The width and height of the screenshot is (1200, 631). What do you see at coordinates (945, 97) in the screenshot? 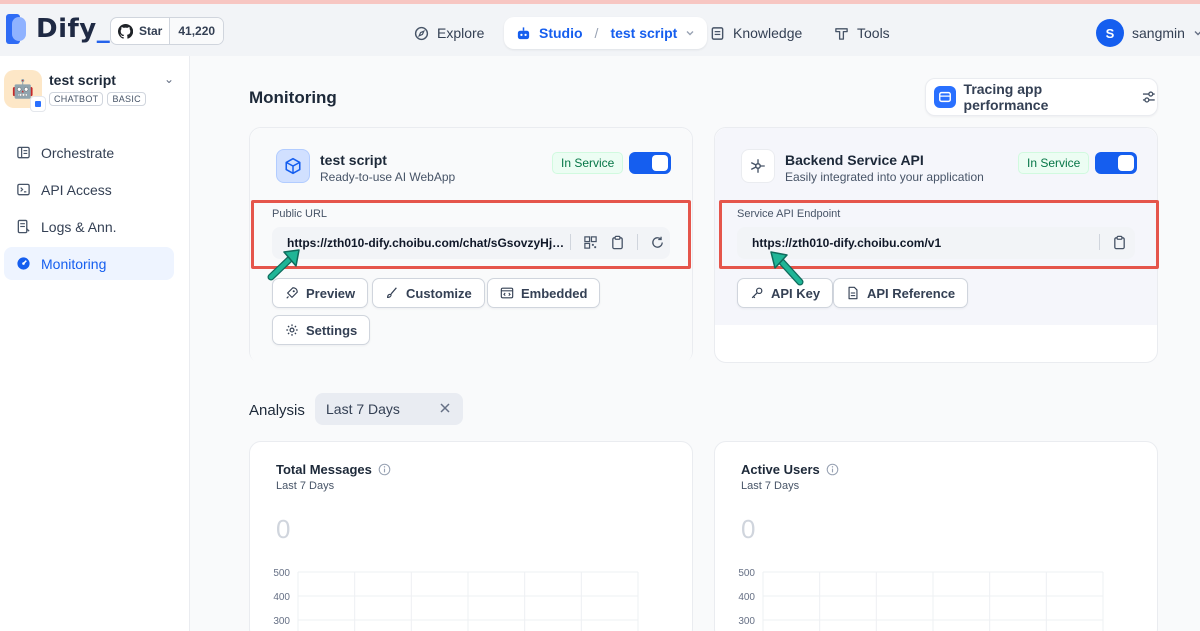
I see `tracing-app-icon` at bounding box center [945, 97].